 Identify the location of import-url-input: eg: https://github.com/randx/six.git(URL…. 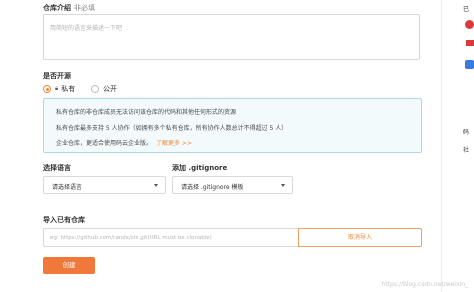
(170, 237).